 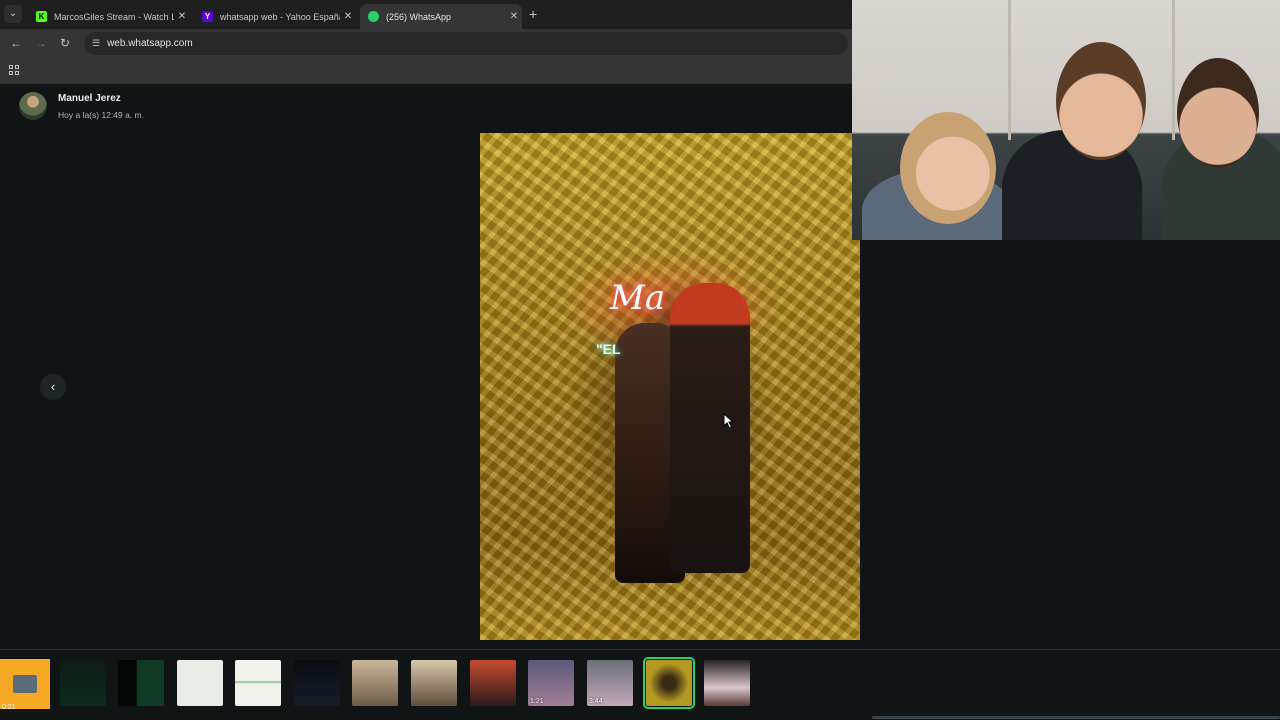 I want to click on browser-toolbar: ← → ↻ ☰ web.whatsapp.com, so click(x=426, y=43).